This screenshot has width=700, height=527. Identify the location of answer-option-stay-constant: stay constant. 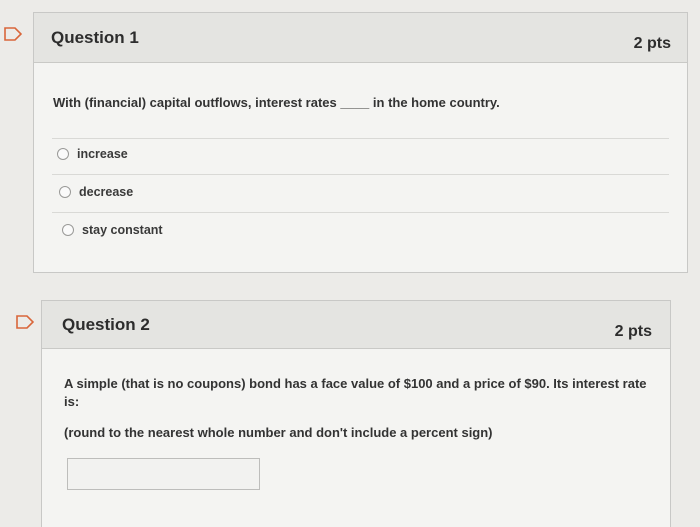
(112, 230).